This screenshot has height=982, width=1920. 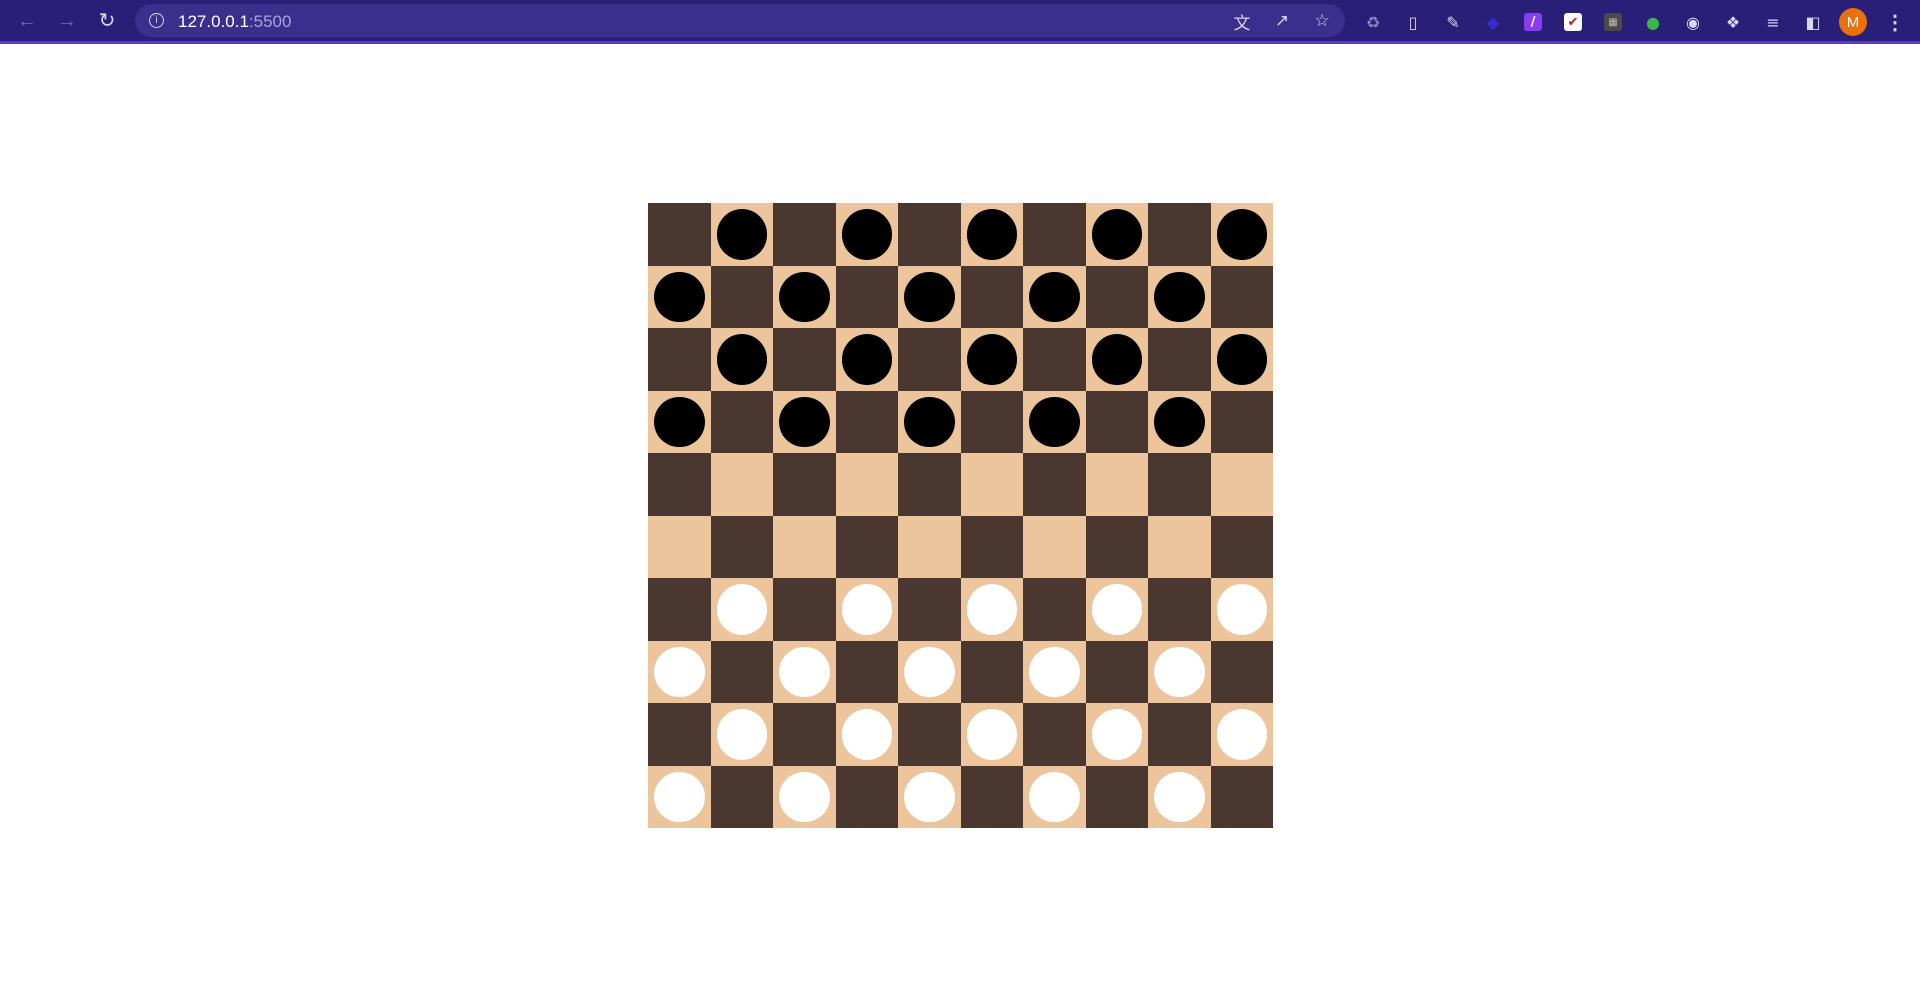 What do you see at coordinates (1322, 21) in the screenshot?
I see `star-icon: ☆` at bounding box center [1322, 21].